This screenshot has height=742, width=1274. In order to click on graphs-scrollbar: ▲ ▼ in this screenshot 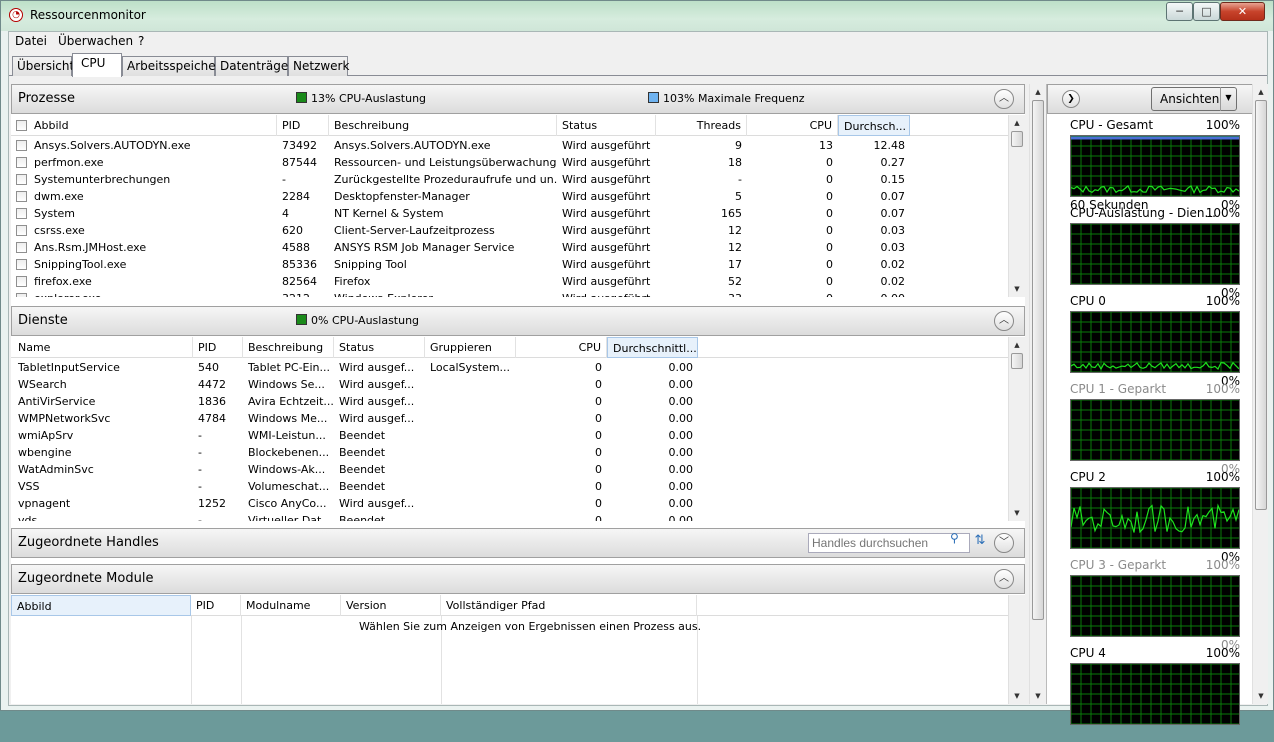, I will do `click(1260, 394)`.